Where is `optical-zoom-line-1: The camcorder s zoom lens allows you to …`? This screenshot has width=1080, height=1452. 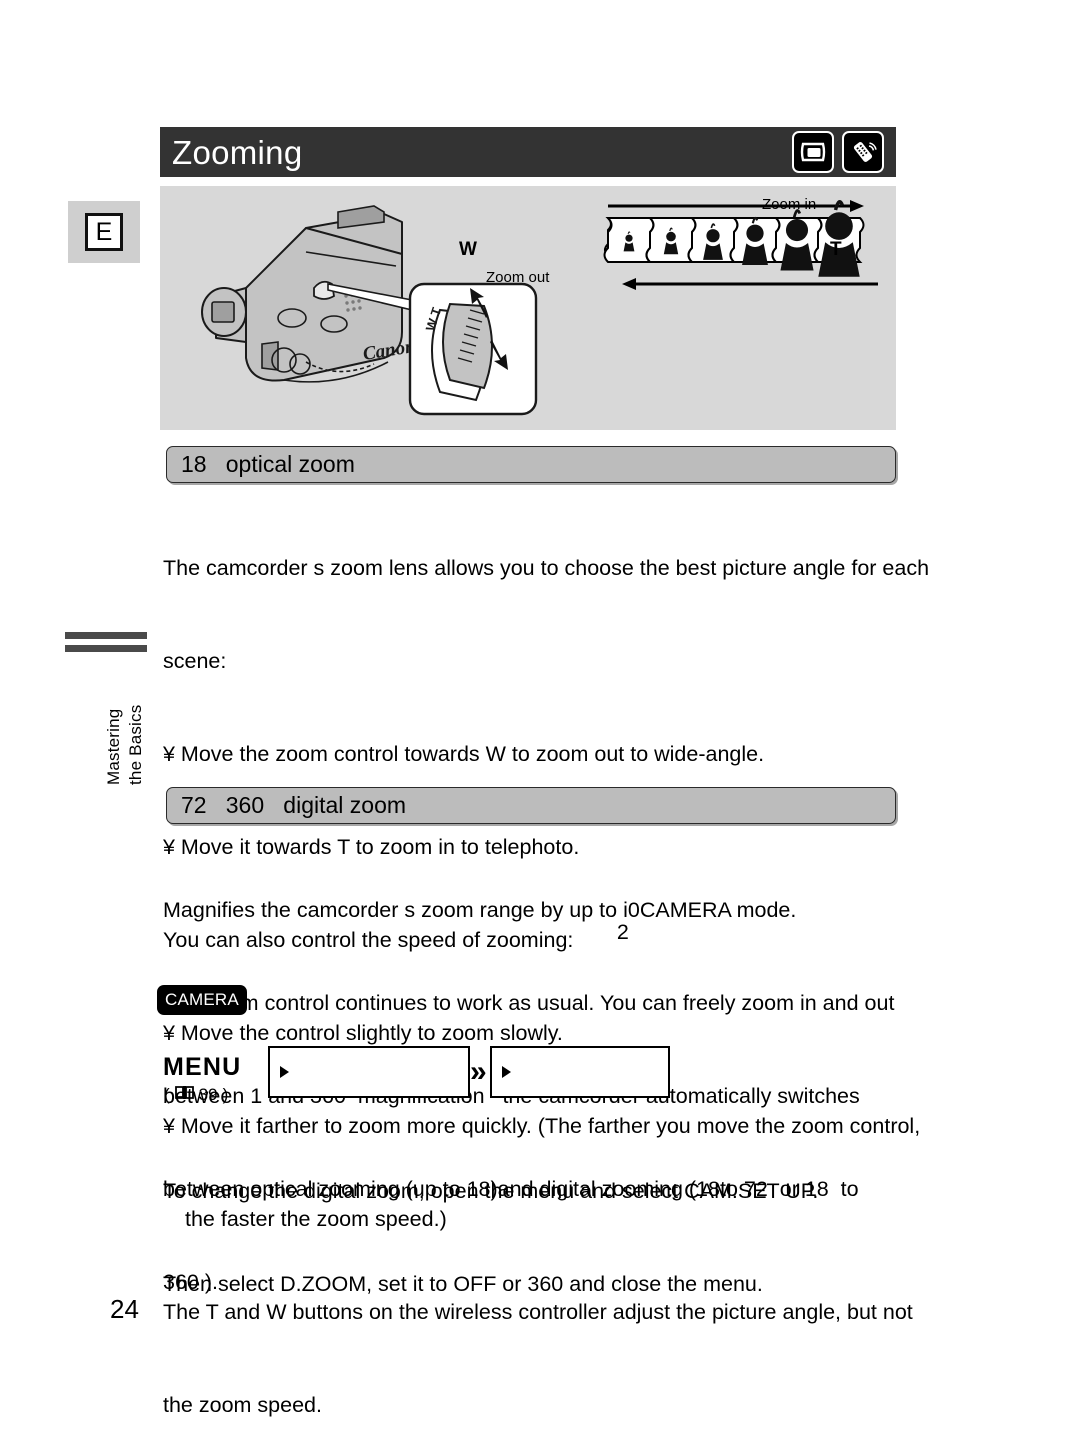 optical-zoom-line-1: The camcorder s zoom lens allows you to … is located at coordinates (546, 568).